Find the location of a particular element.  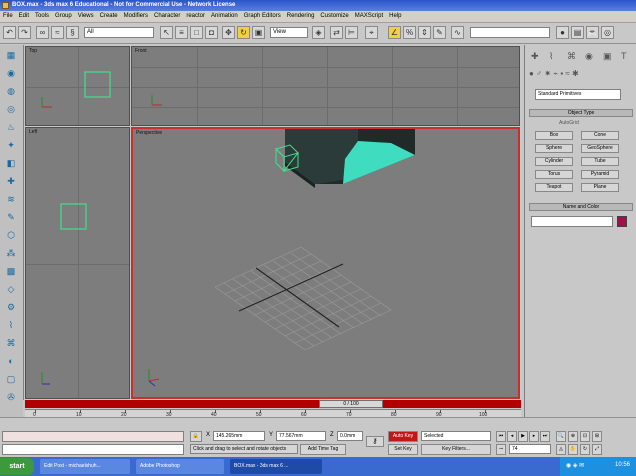

pan-icon: ✋ is located at coordinates (573, 449).